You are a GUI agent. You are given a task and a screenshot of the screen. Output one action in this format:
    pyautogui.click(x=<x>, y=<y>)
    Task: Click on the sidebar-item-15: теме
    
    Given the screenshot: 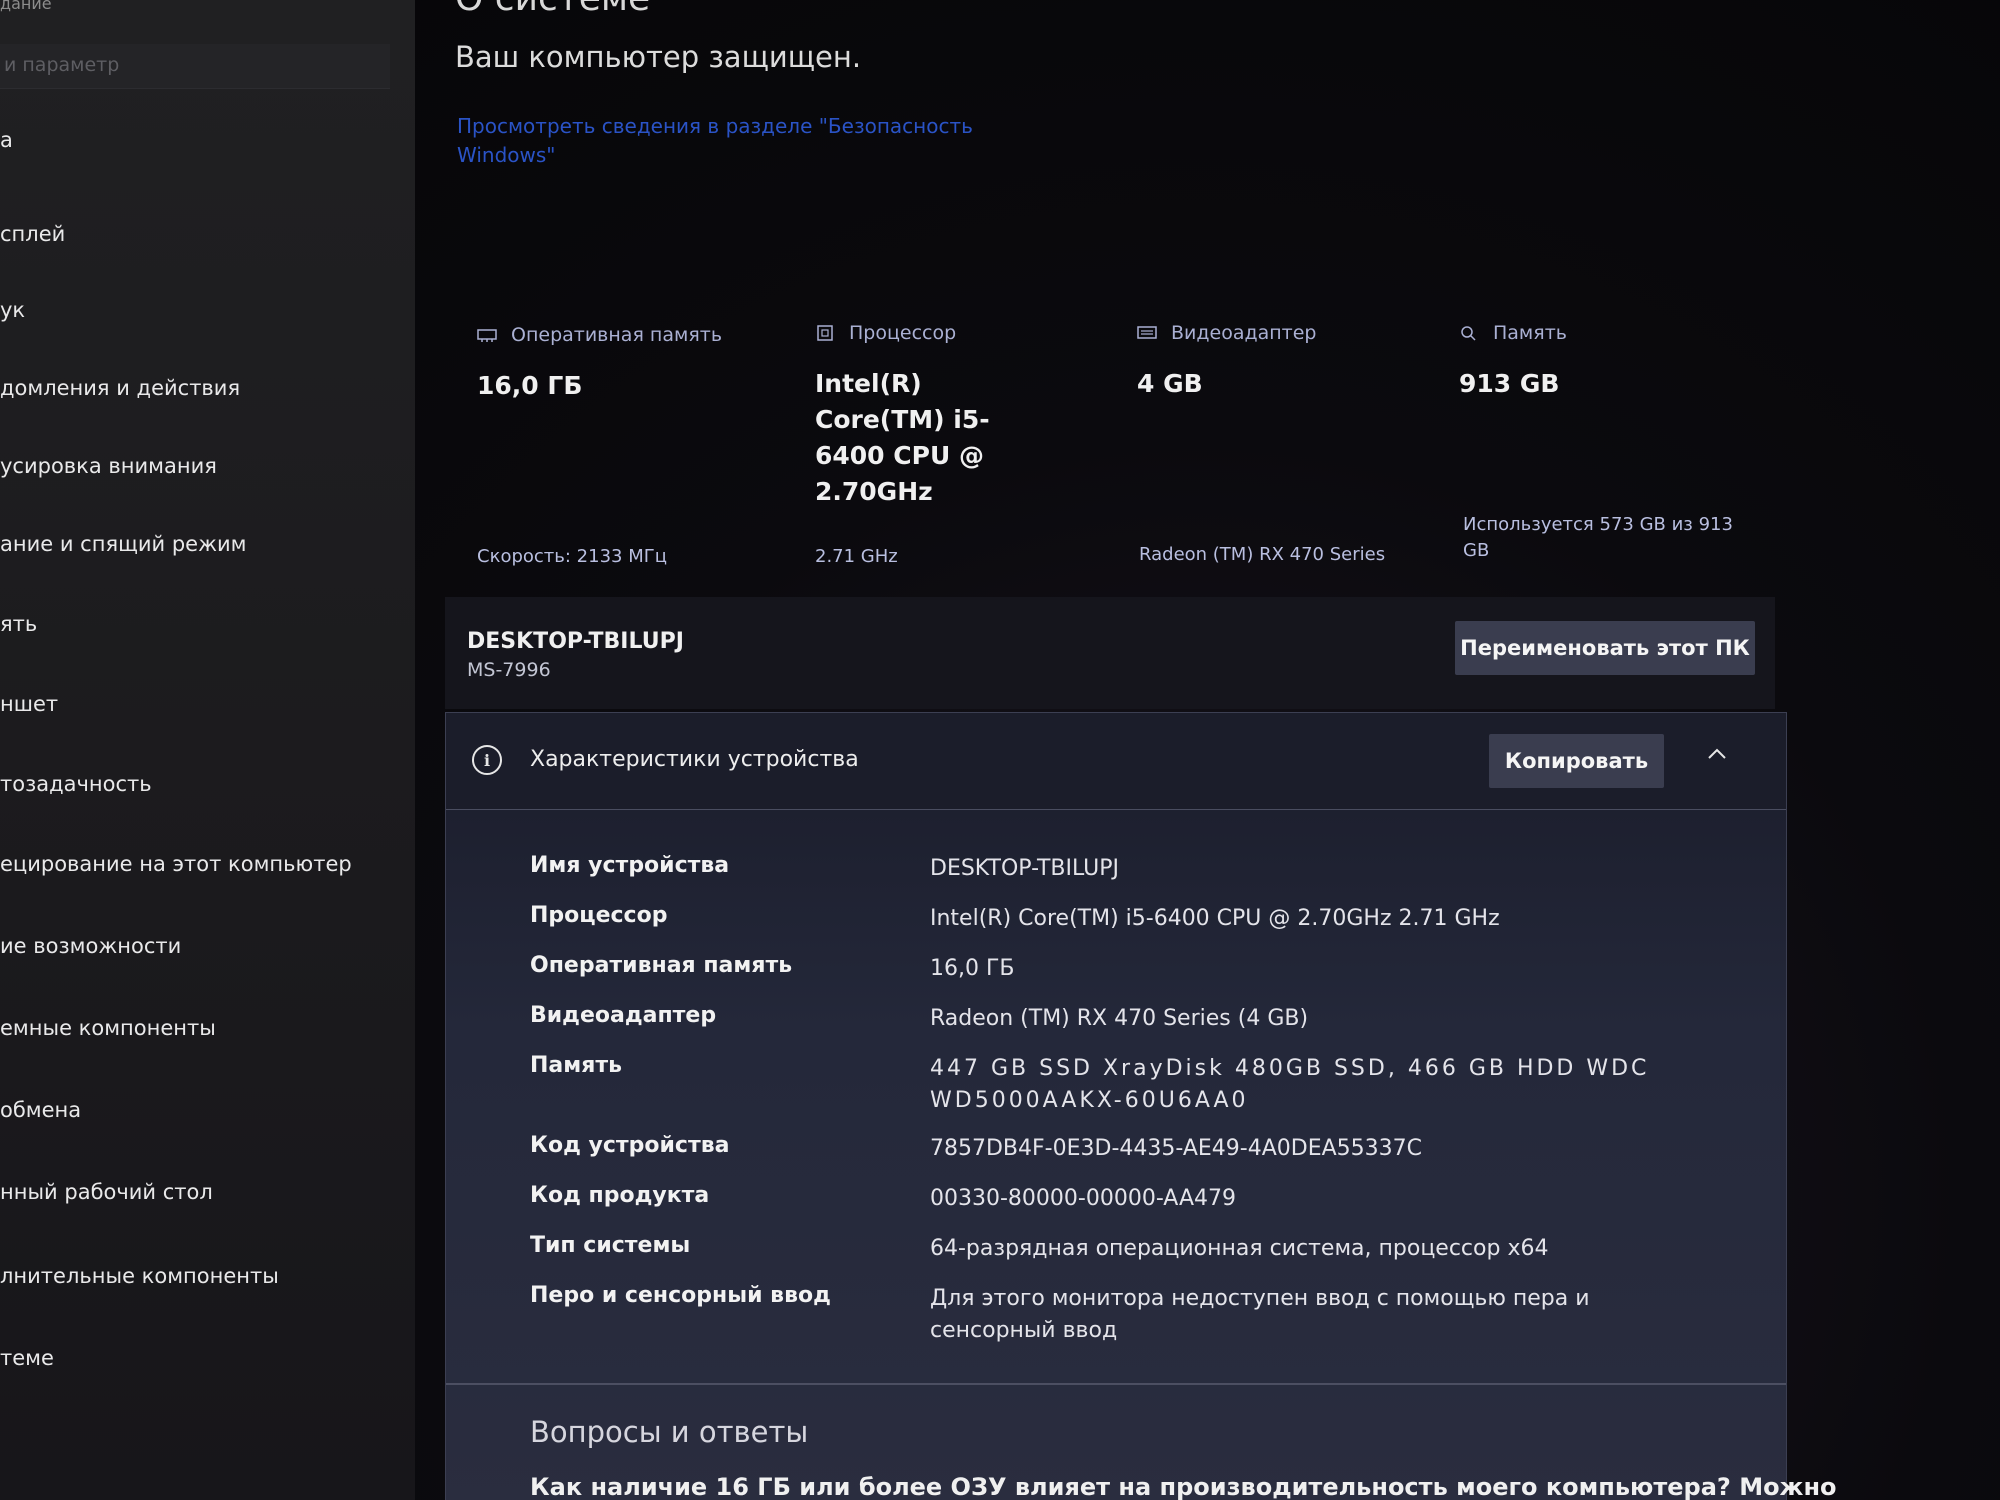 What is the action you would take?
    pyautogui.click(x=27, y=1358)
    